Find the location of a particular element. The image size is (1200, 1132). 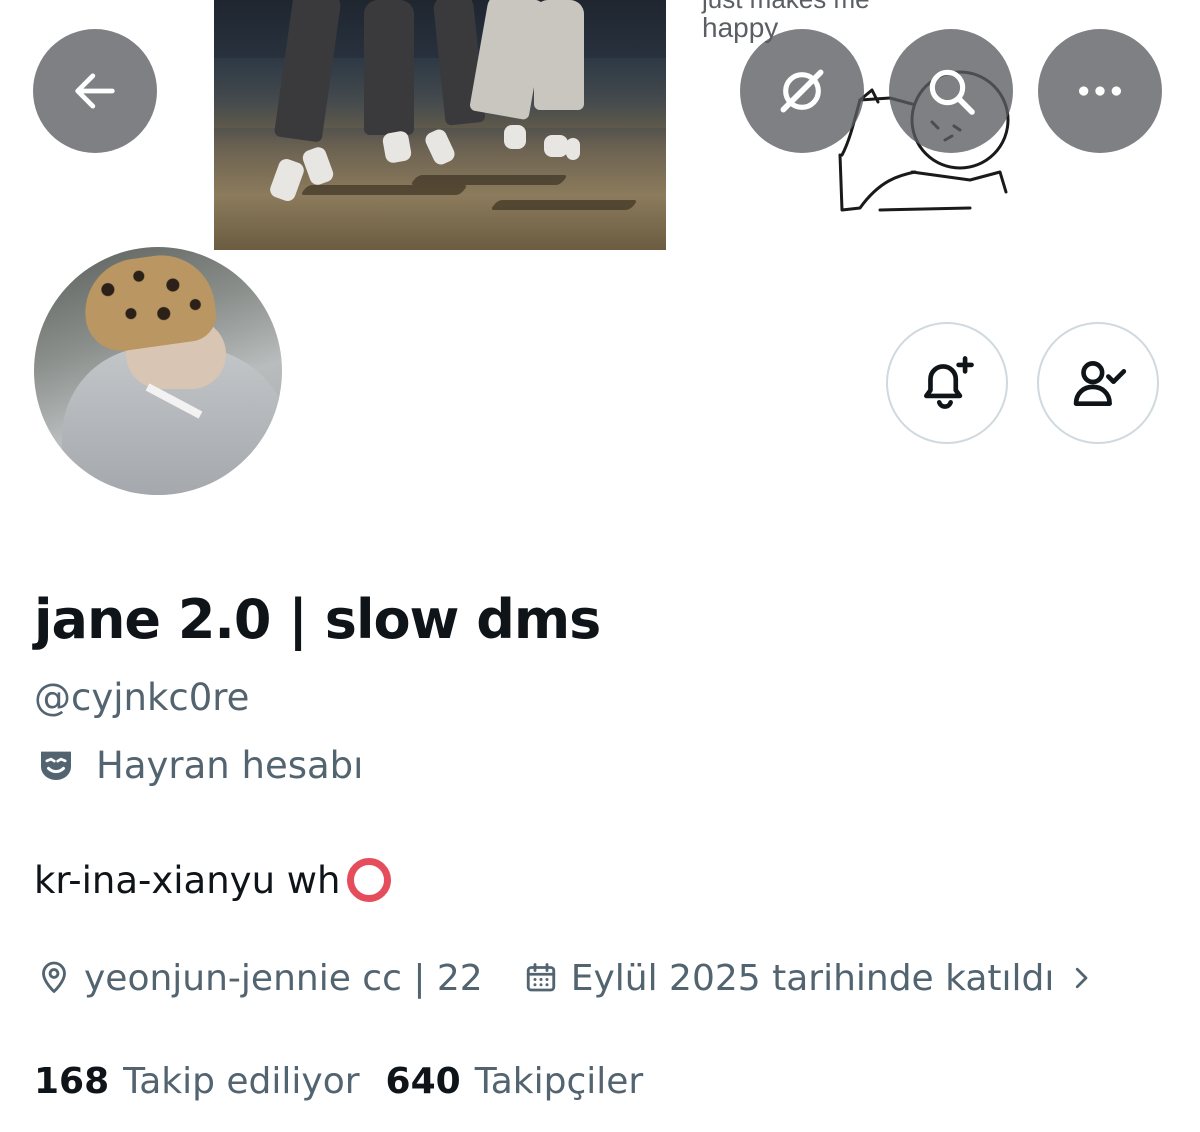

search-icon is located at coordinates (952, 92).